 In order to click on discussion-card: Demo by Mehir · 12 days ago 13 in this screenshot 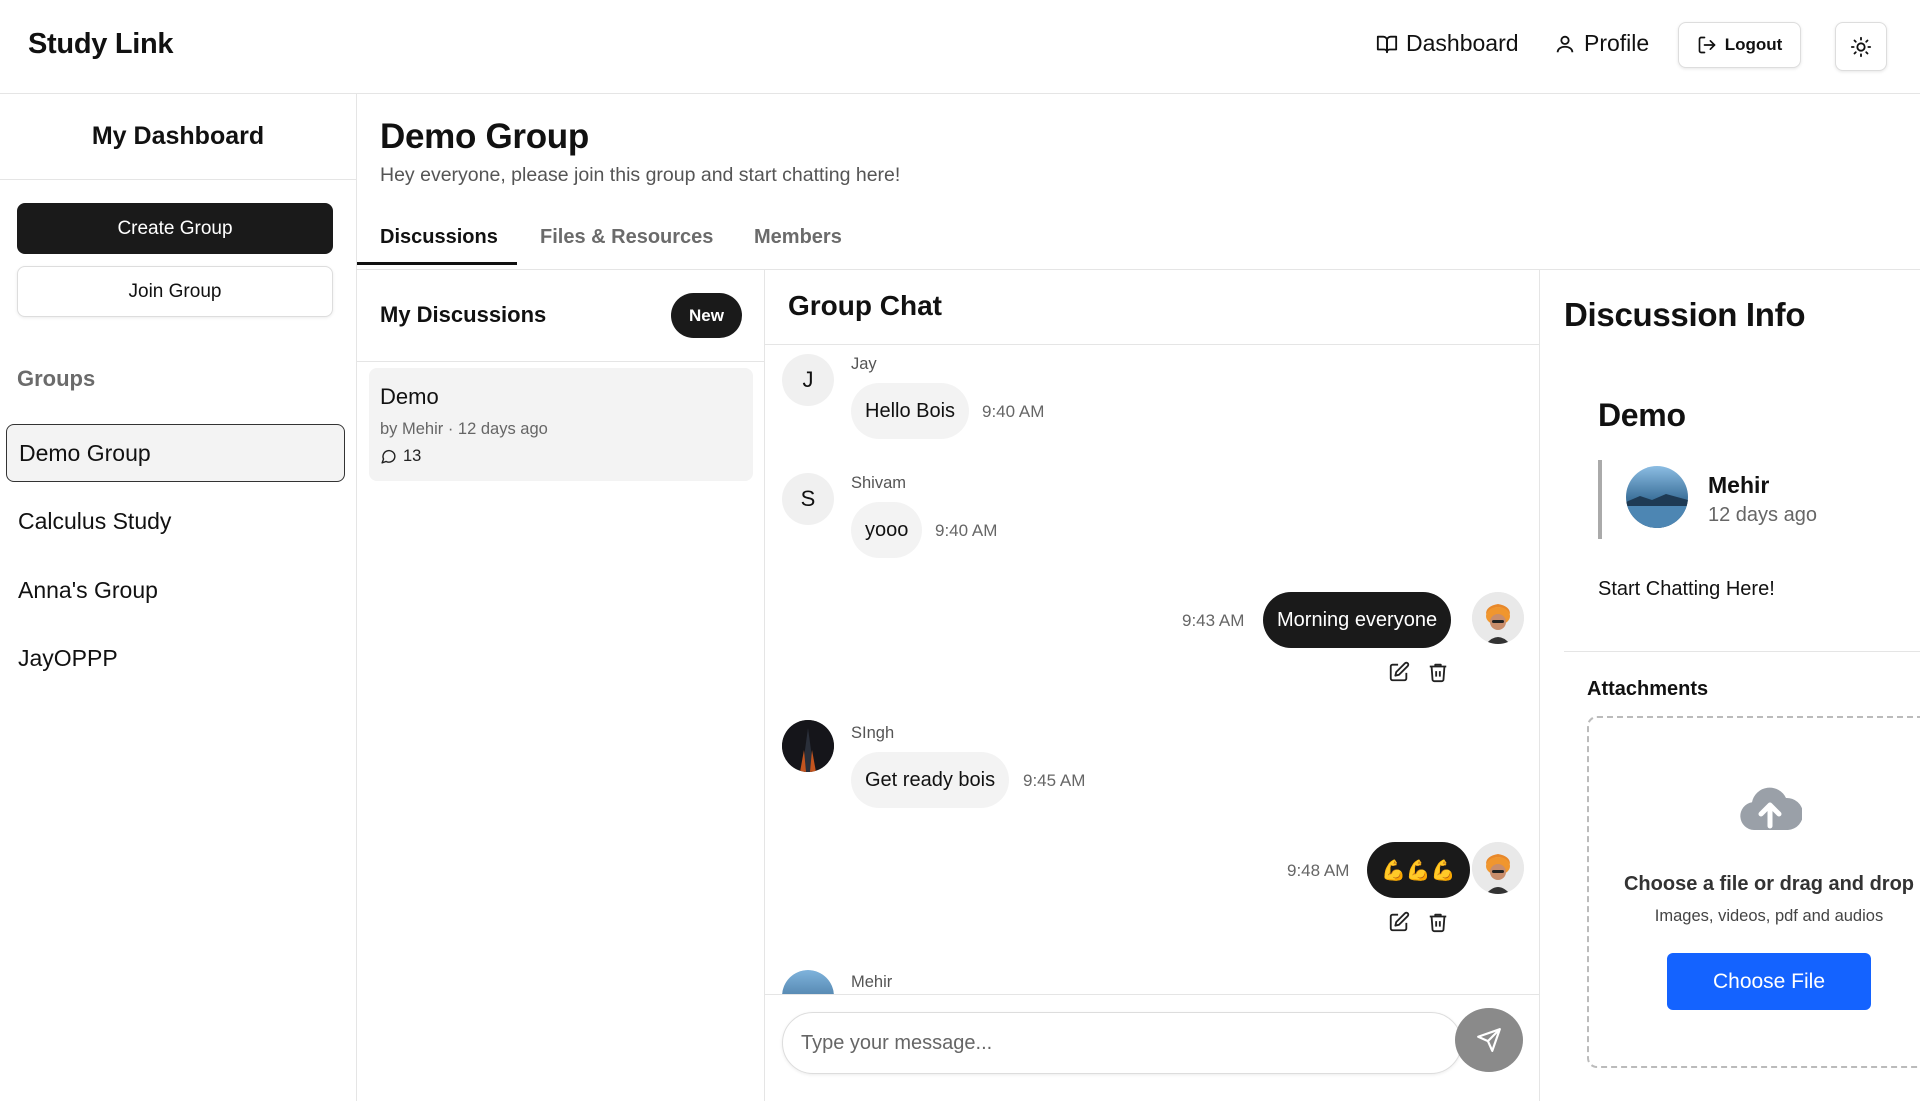, I will do `click(561, 424)`.